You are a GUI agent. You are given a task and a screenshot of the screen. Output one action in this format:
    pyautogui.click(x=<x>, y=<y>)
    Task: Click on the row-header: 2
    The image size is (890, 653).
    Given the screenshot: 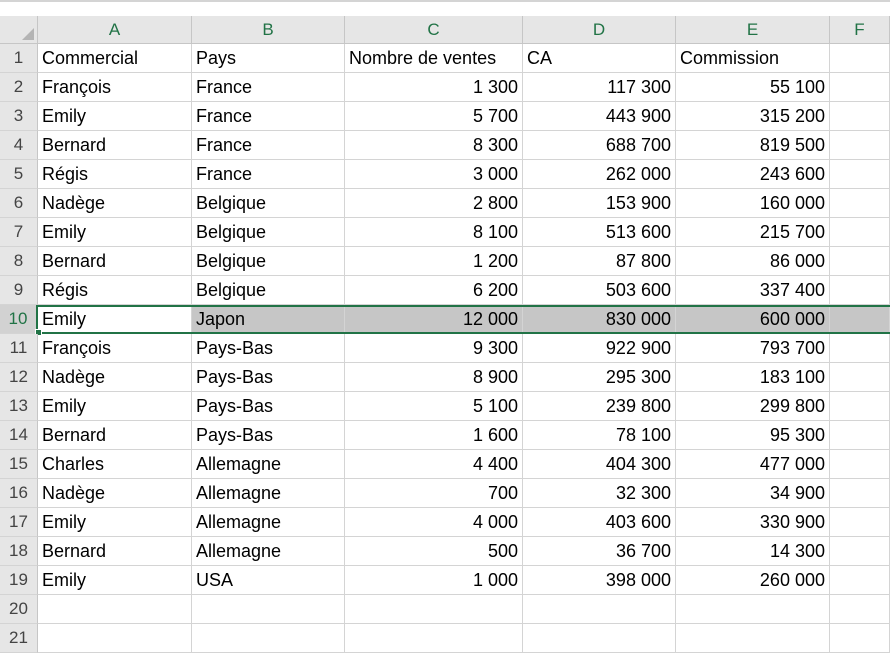 What is the action you would take?
    pyautogui.click(x=19, y=87)
    